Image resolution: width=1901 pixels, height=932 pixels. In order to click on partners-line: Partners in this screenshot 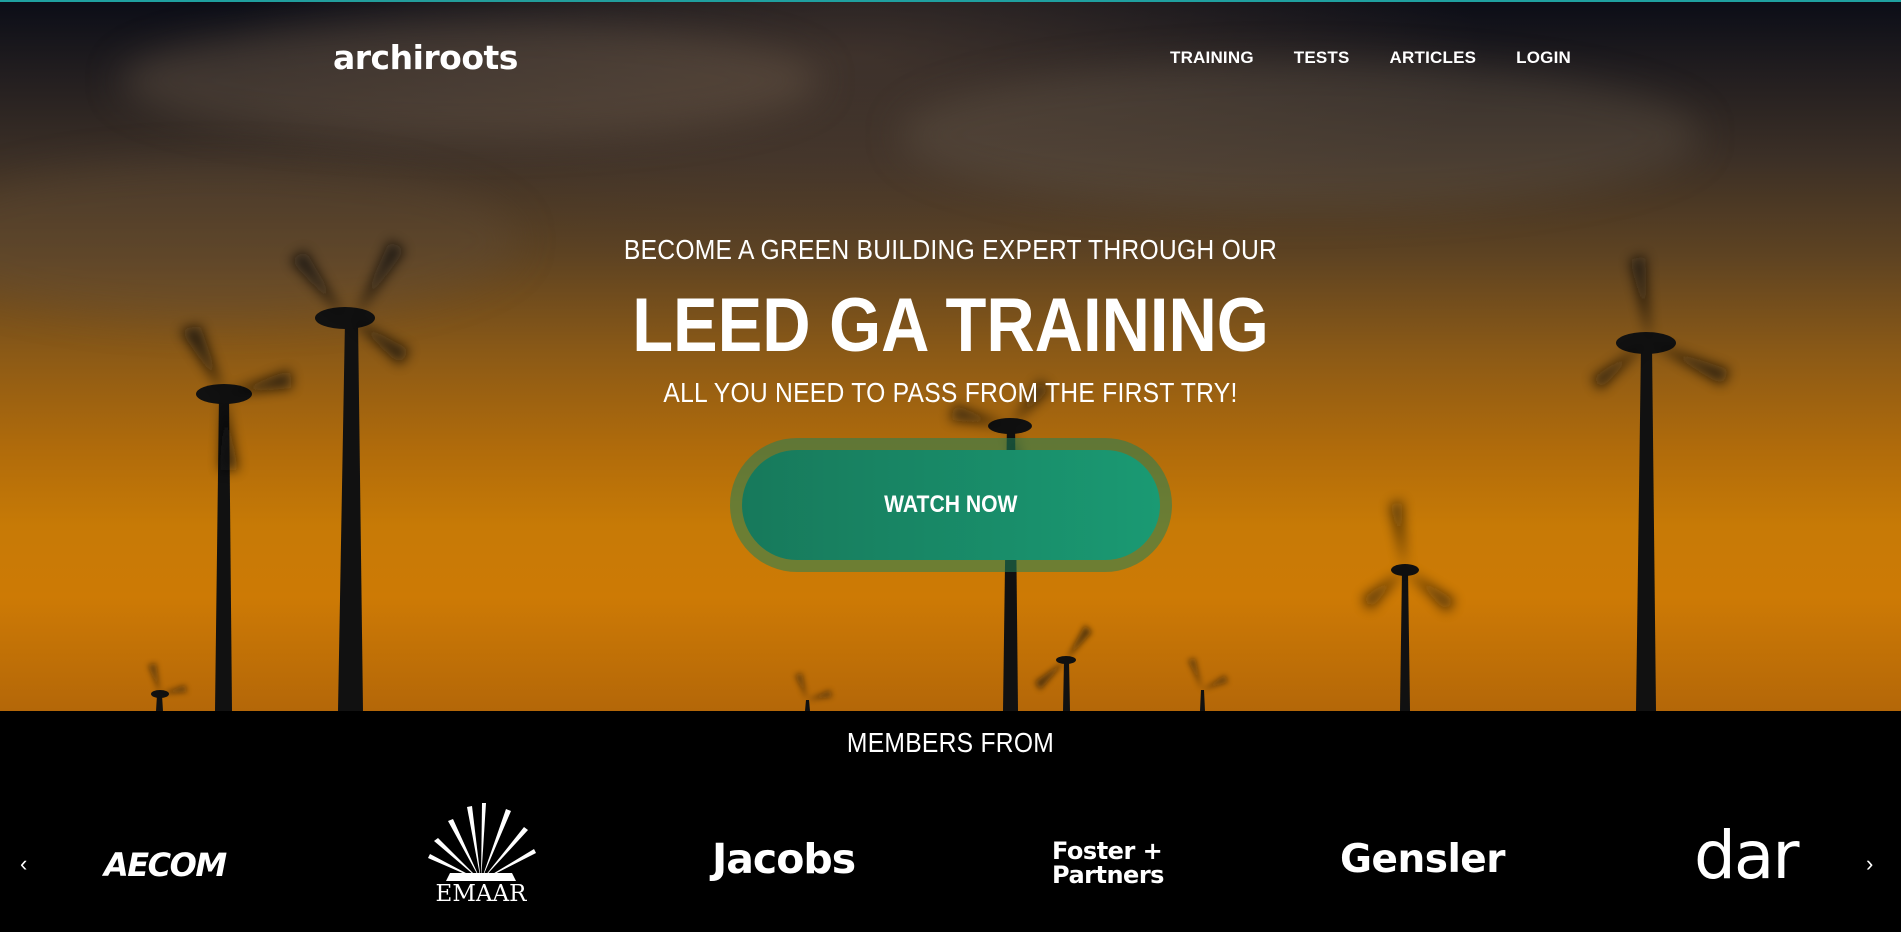, I will do `click(1108, 875)`.